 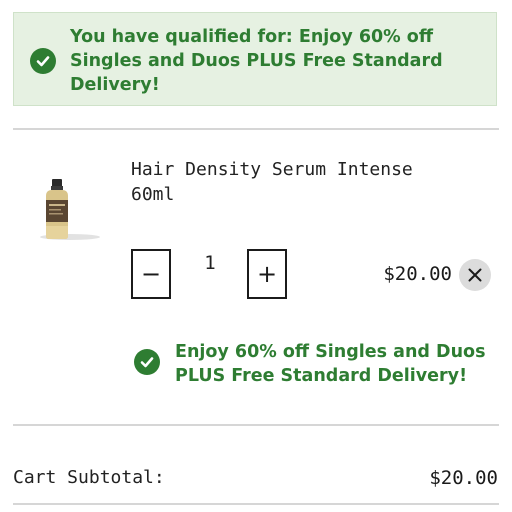 I want to click on quantity-value: 1, so click(x=210, y=263).